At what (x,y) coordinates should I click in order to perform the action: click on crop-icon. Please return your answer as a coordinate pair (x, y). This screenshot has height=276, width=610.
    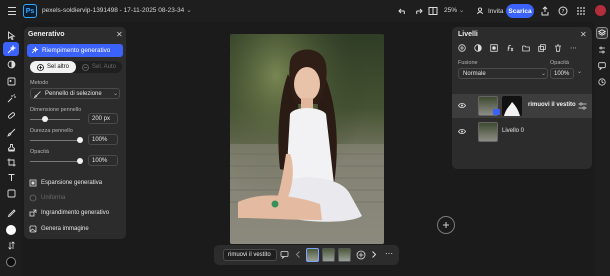
    Looking at the image, I should click on (11, 162).